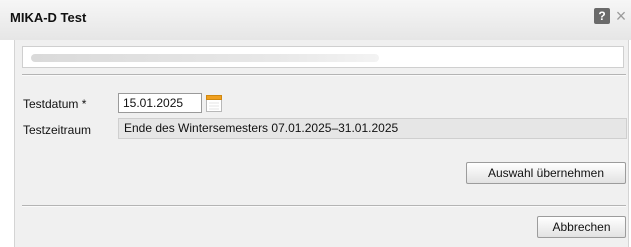  What do you see at coordinates (214, 103) in the screenshot?
I see `calendar-icon` at bounding box center [214, 103].